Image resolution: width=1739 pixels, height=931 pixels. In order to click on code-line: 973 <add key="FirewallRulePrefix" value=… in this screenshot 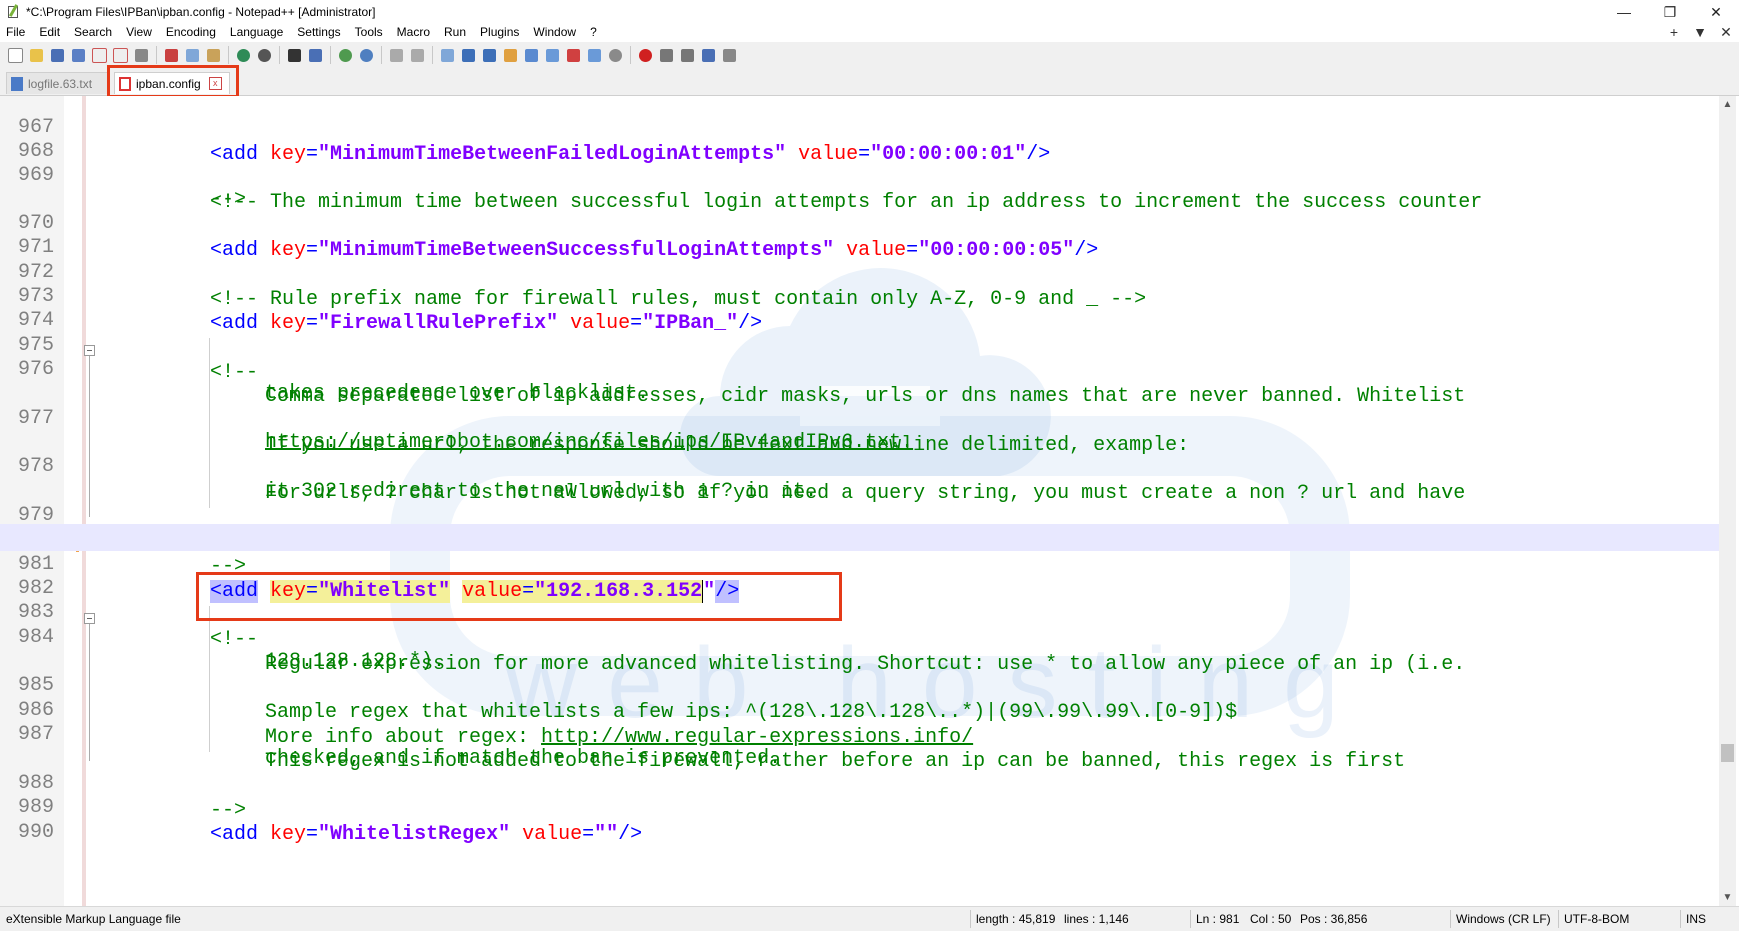, I will do `click(860, 295)`.